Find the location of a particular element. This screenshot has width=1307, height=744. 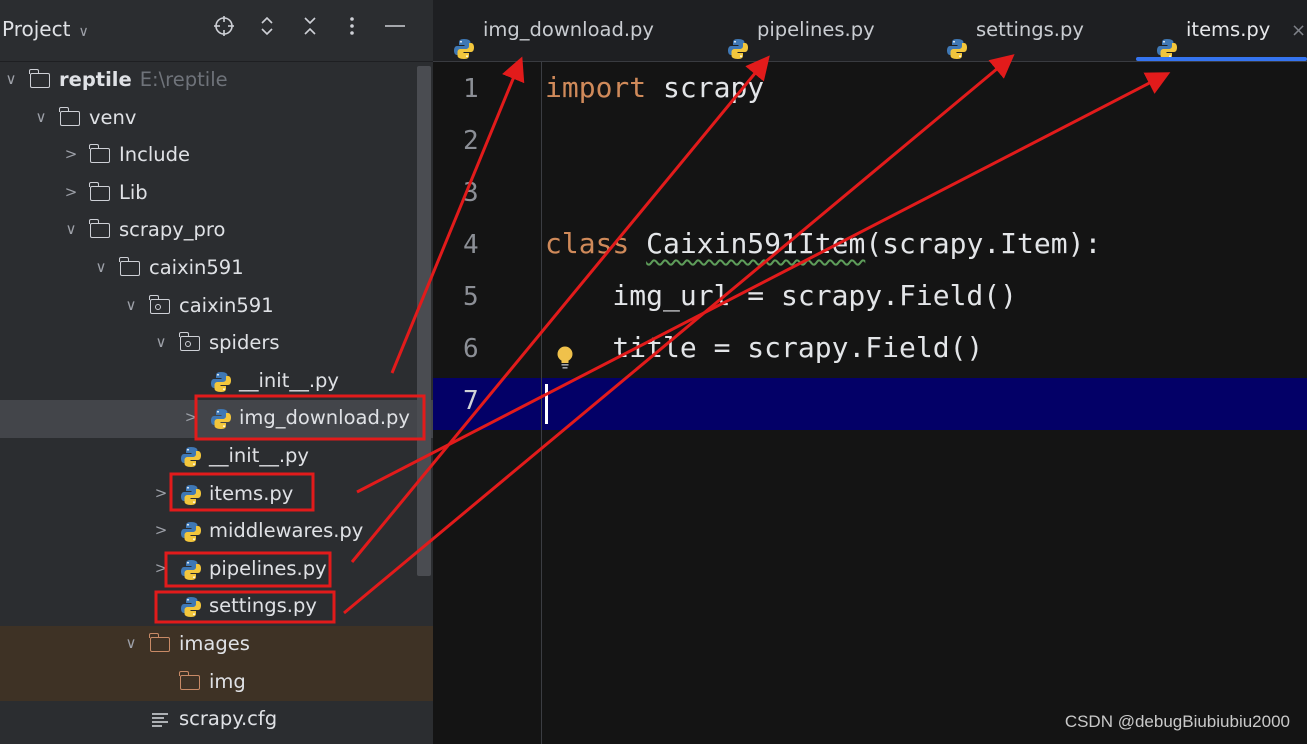

tree-item-label: reptile E:\reptile is located at coordinates (143, 79).